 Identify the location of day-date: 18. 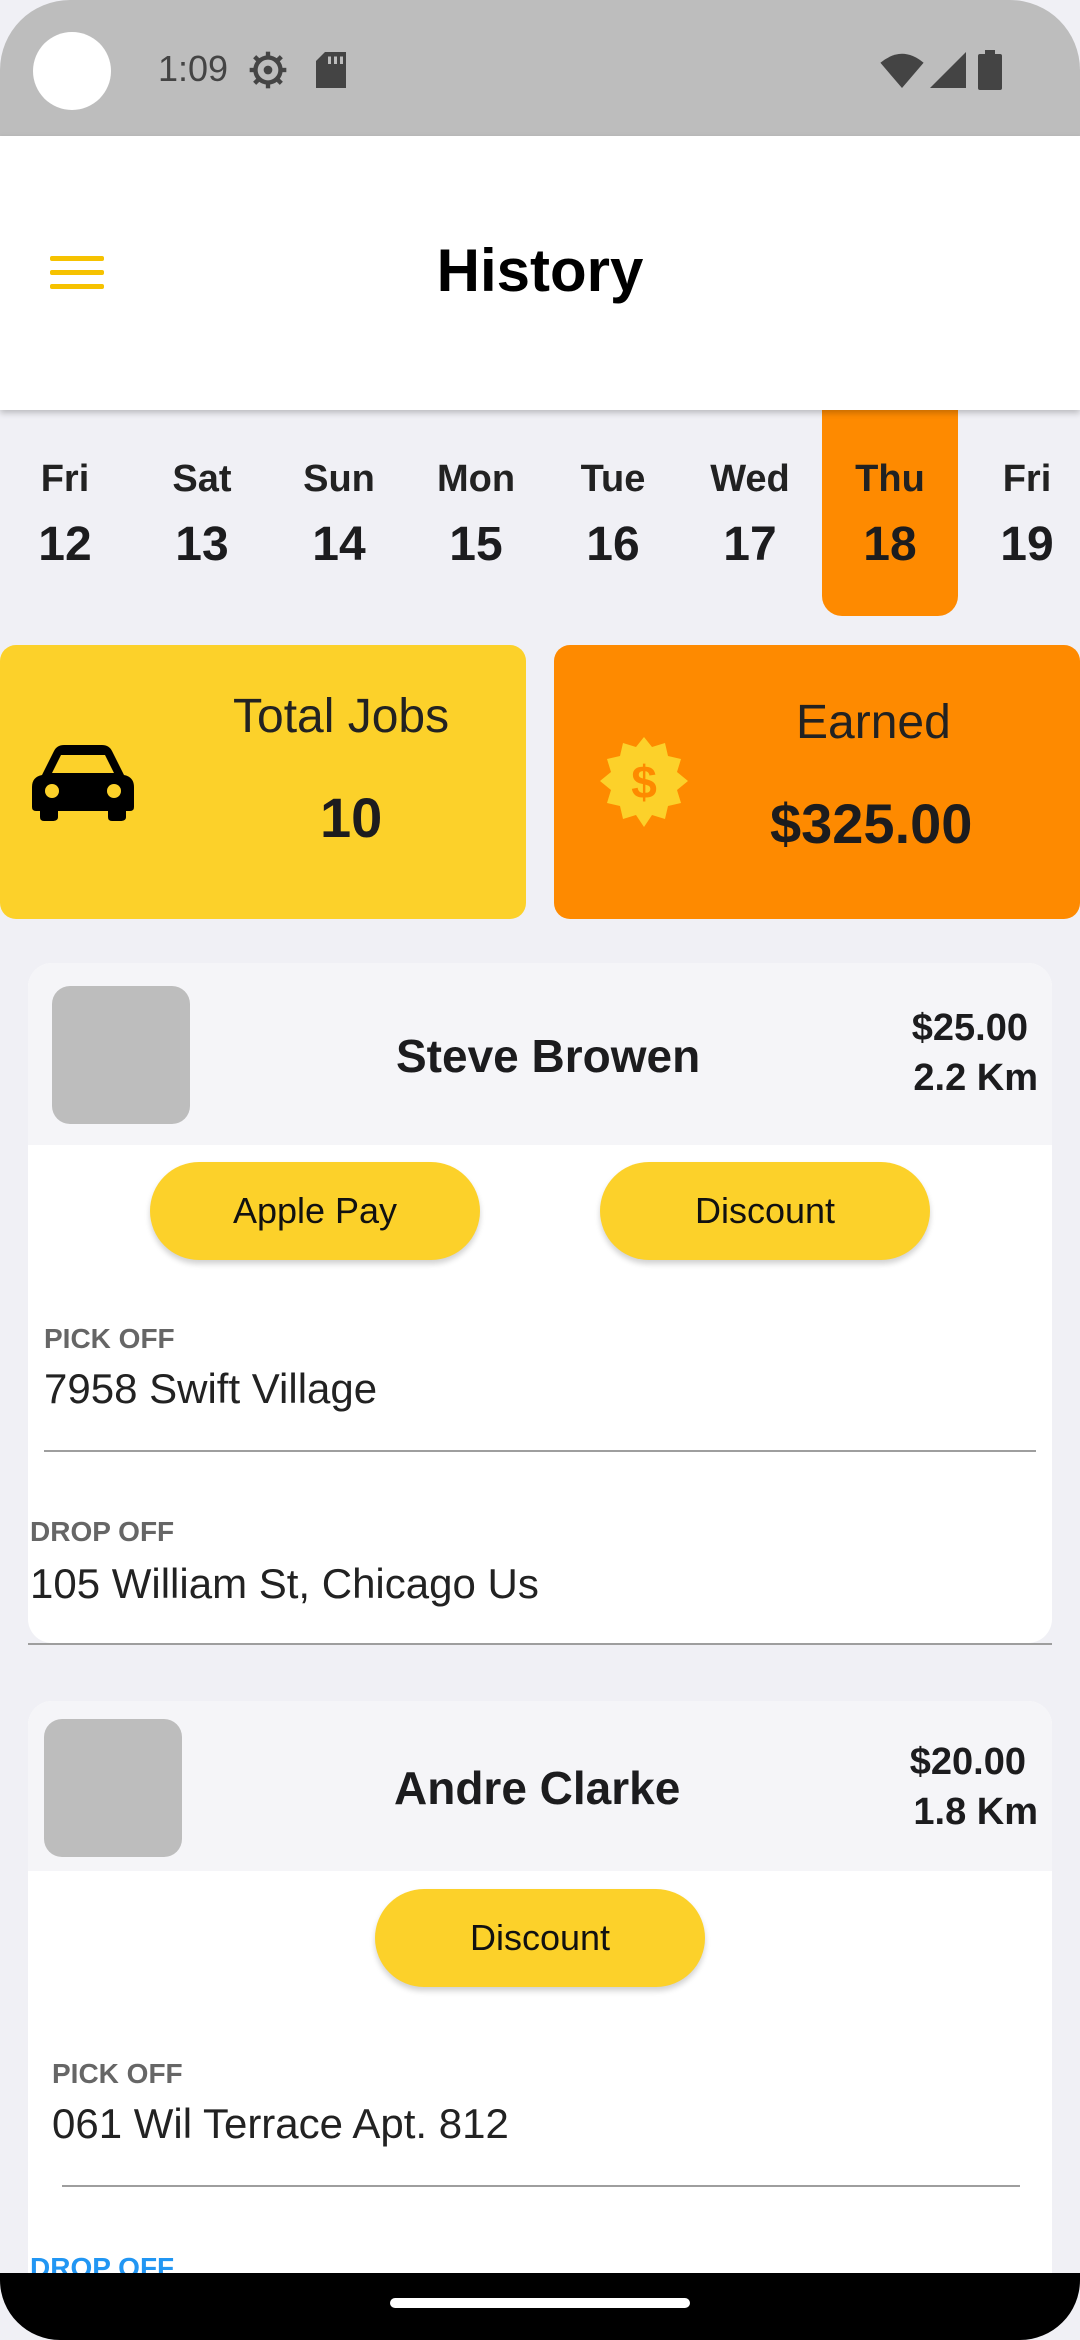
(890, 544).